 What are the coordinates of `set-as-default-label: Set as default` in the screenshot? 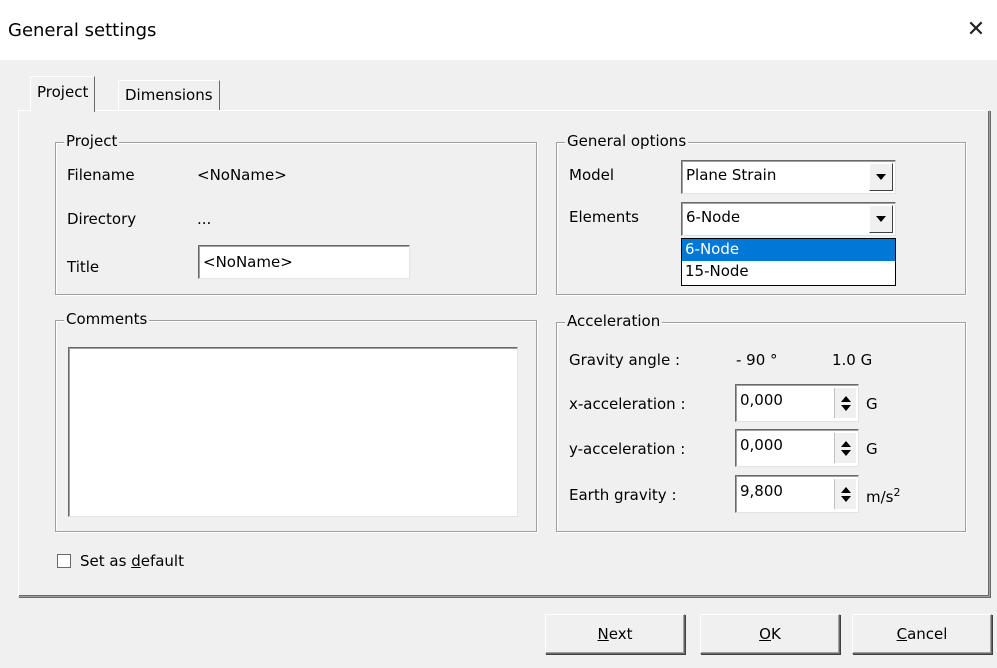 It's located at (132, 561).